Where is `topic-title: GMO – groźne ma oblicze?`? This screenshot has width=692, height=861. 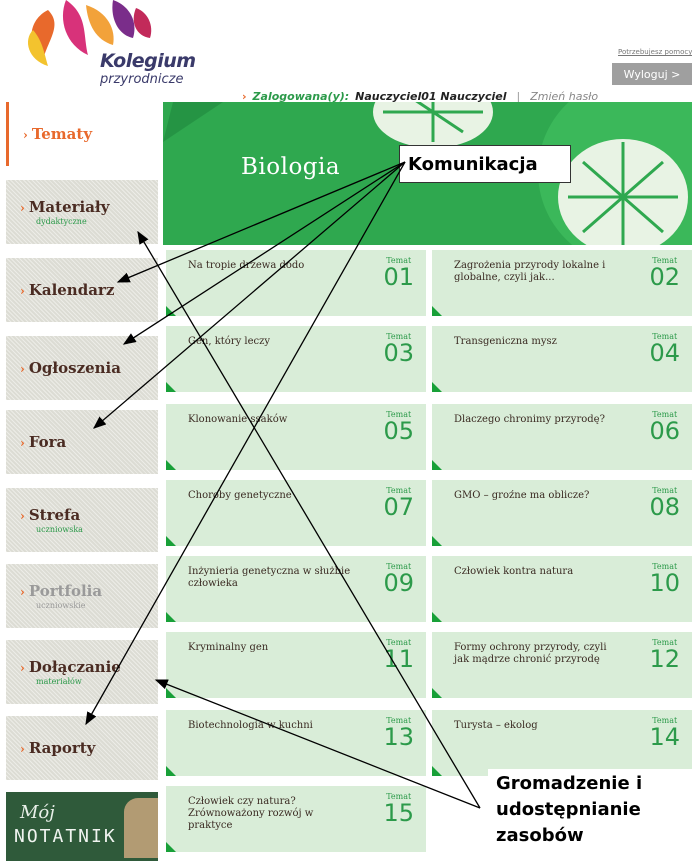 topic-title: GMO – groźne ma oblicze? is located at coordinates (522, 495).